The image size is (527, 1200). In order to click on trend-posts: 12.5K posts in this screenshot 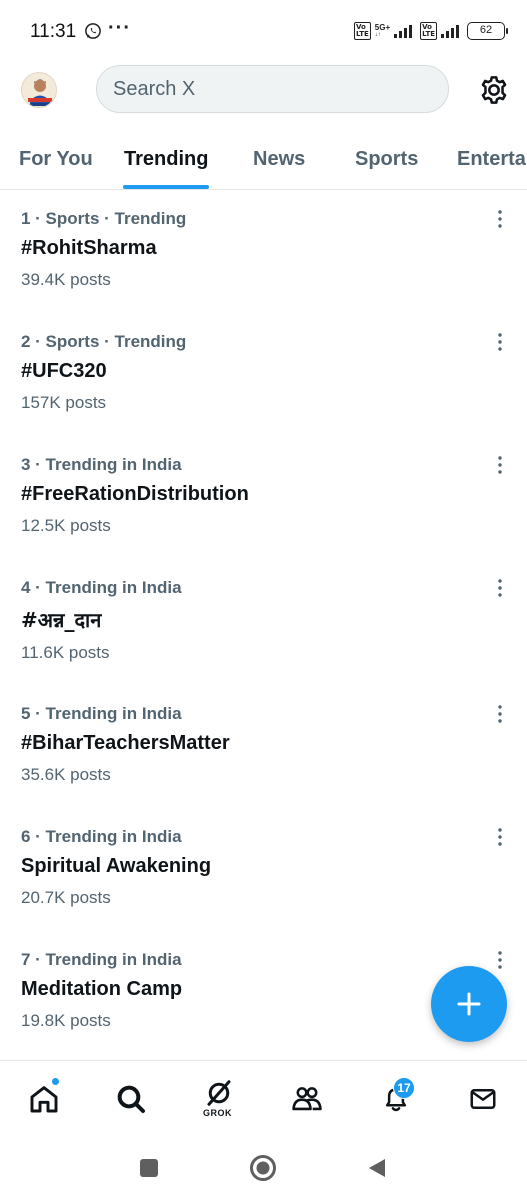, I will do `click(66, 525)`.